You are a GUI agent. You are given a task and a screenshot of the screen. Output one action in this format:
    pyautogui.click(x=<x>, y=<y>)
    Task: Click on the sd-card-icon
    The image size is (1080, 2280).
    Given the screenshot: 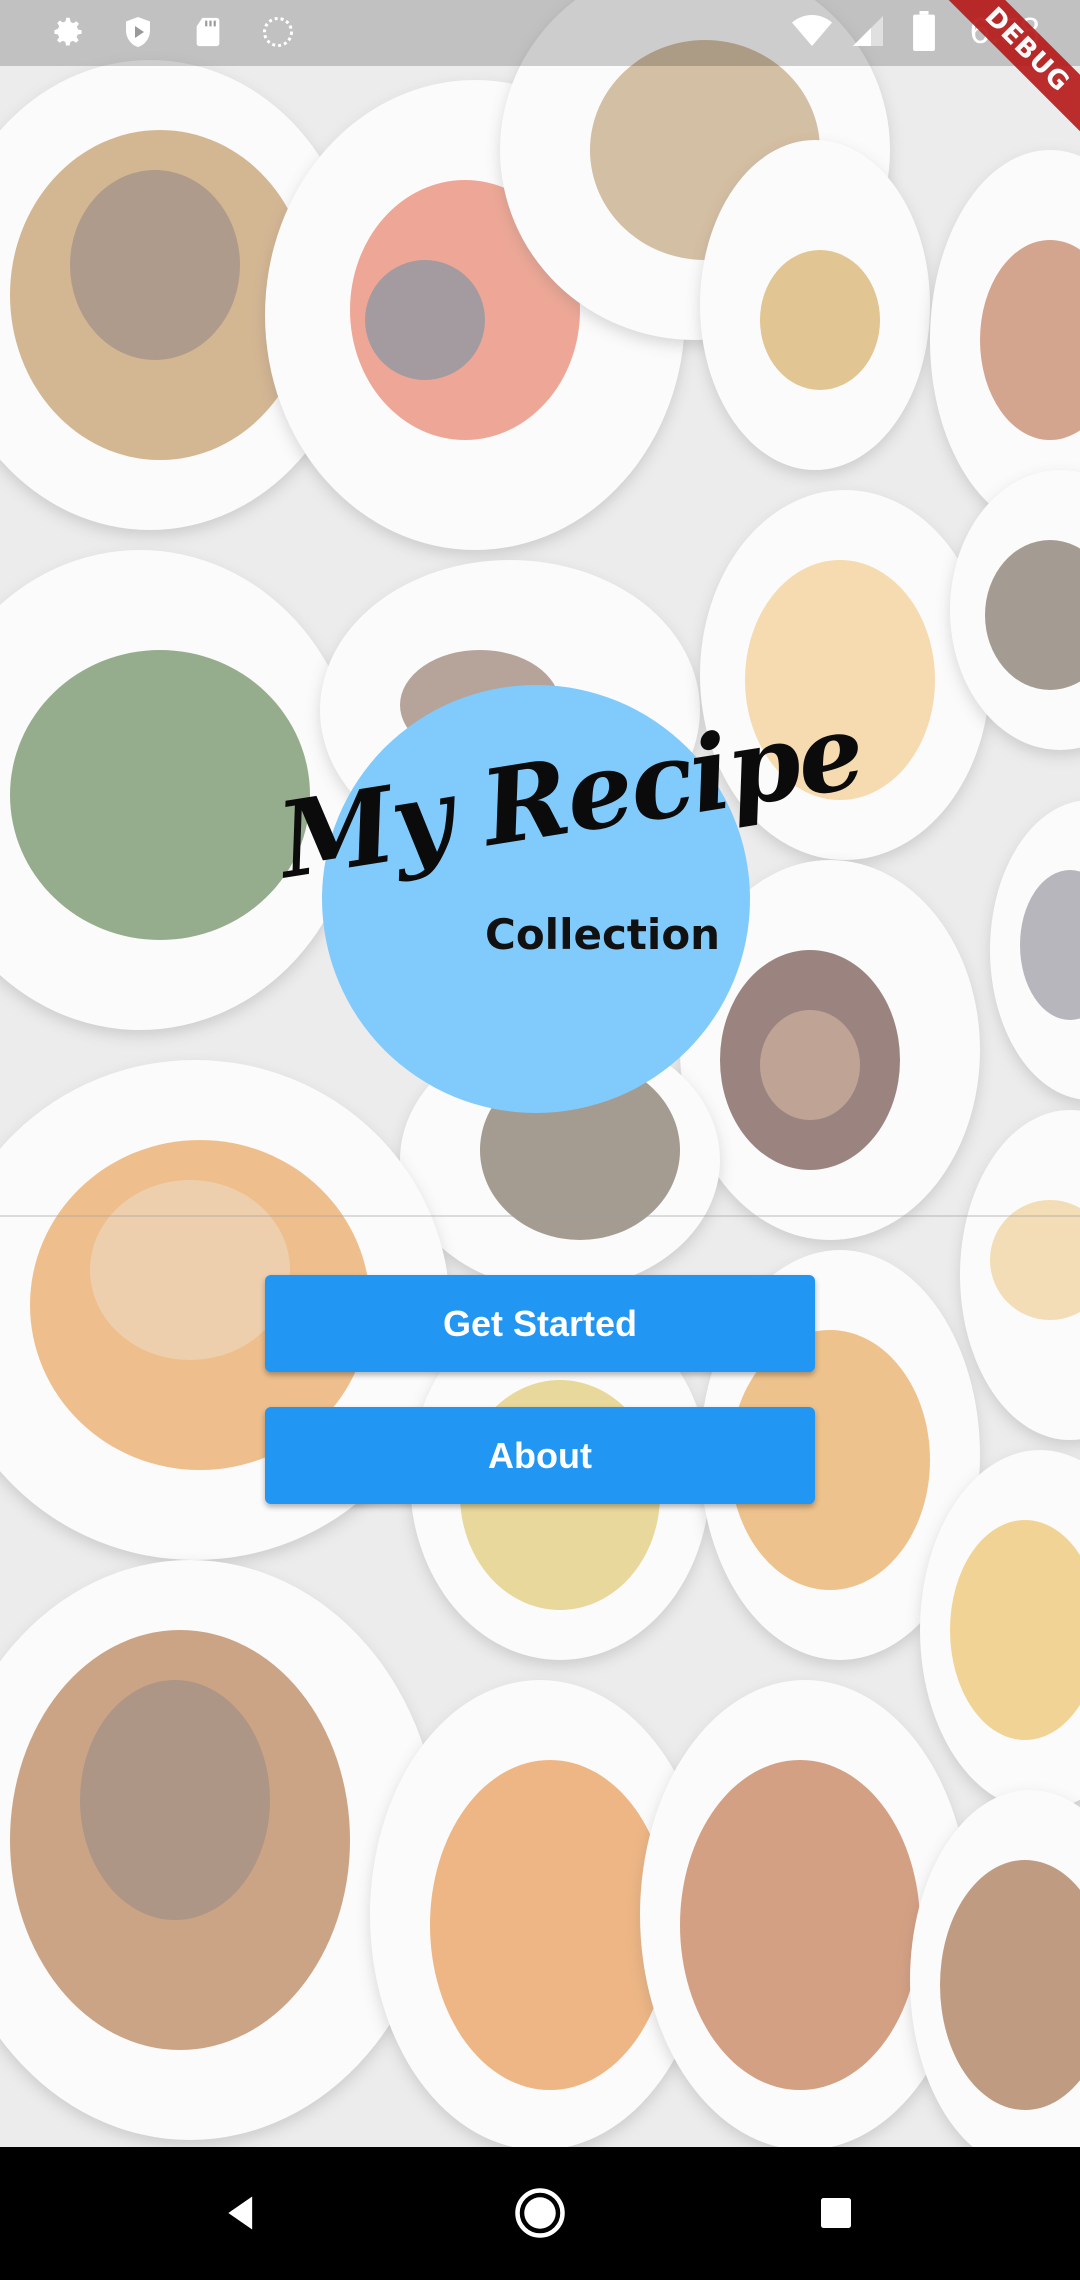 What is the action you would take?
    pyautogui.click(x=208, y=32)
    